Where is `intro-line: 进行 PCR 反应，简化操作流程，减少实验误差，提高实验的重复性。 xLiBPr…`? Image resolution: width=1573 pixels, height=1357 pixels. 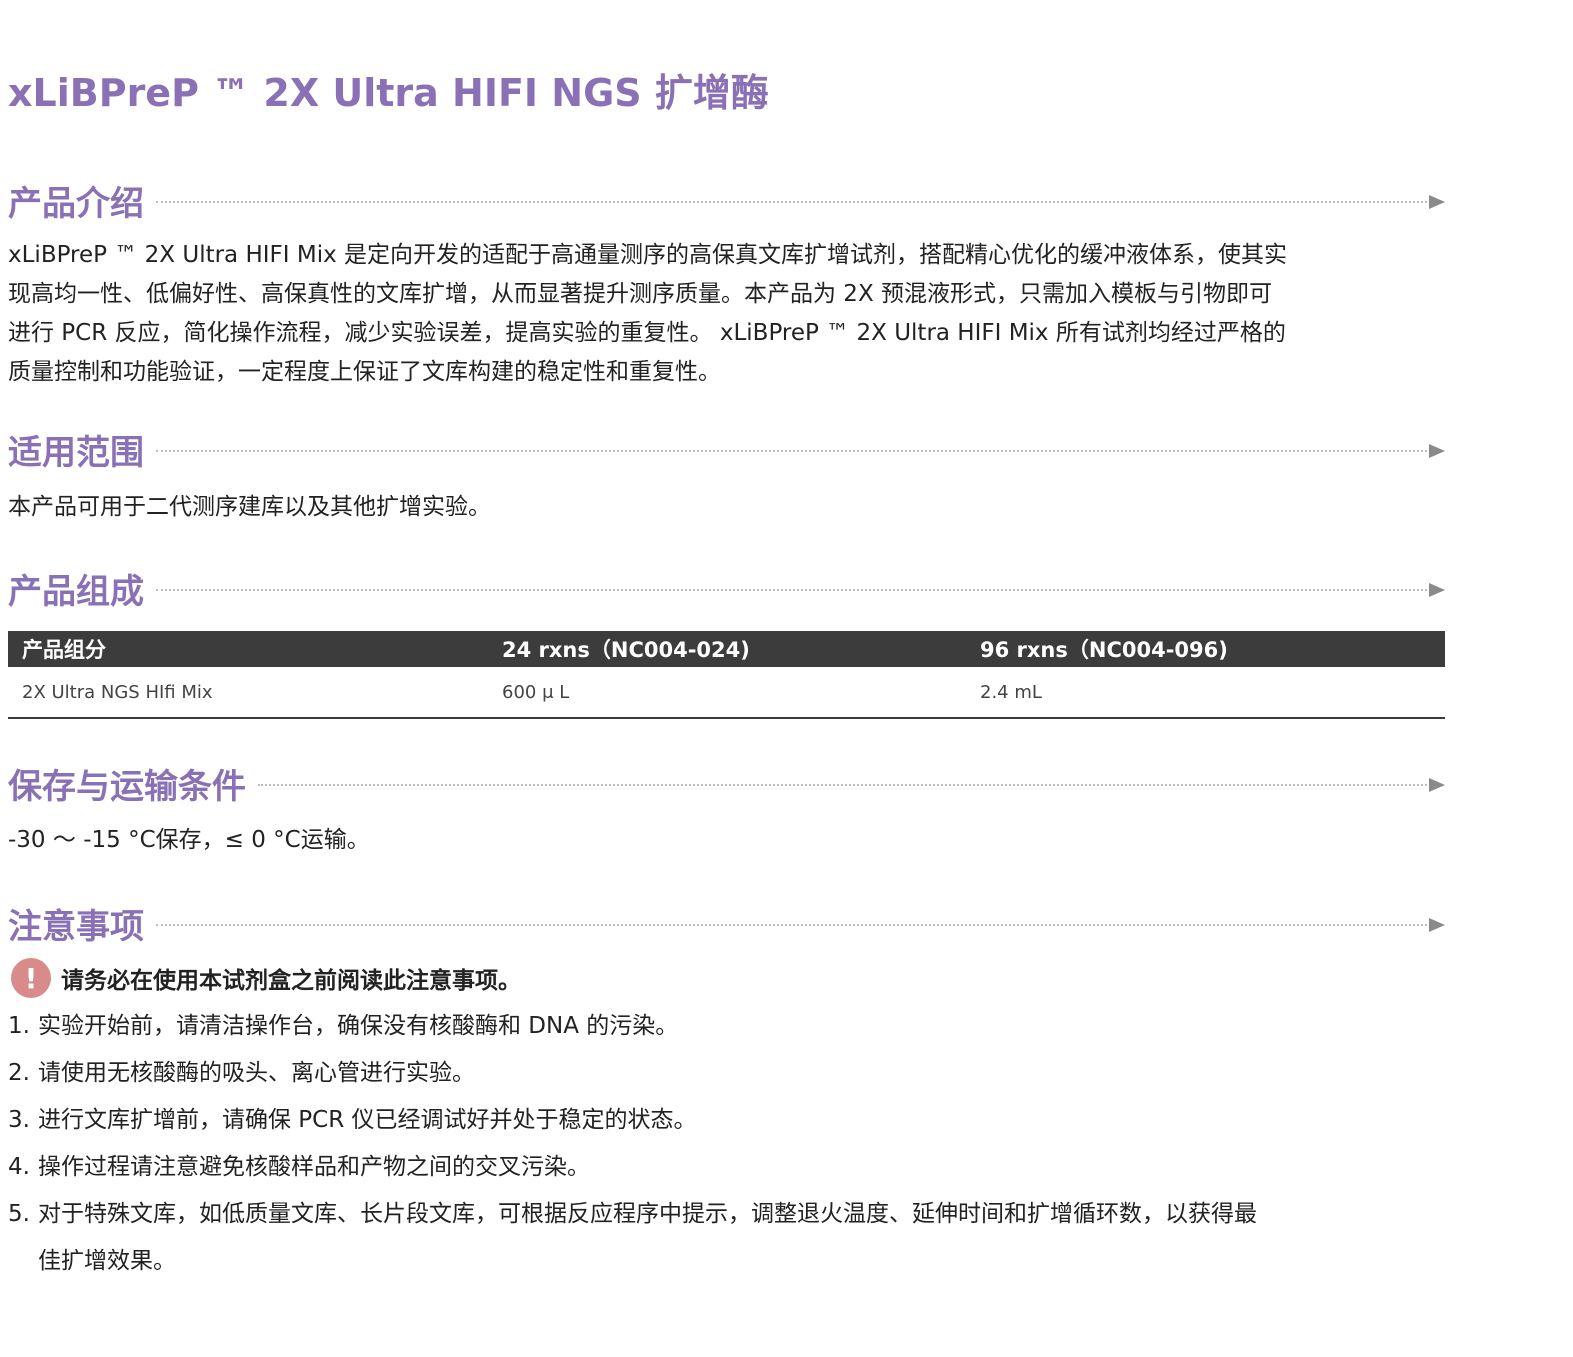 intro-line: 进行 PCR 反应，简化操作流程，减少实验误差，提高实验的重复性。 xLiBPr… is located at coordinates (647, 333).